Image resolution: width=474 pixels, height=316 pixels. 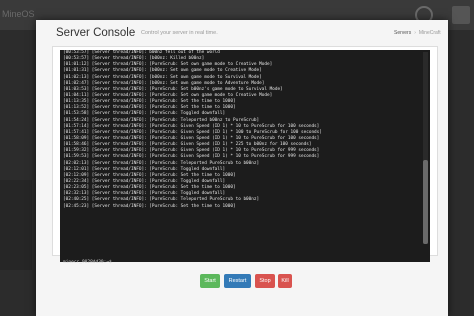 What do you see at coordinates (285, 281) in the screenshot?
I see `kill-button: Kill` at bounding box center [285, 281].